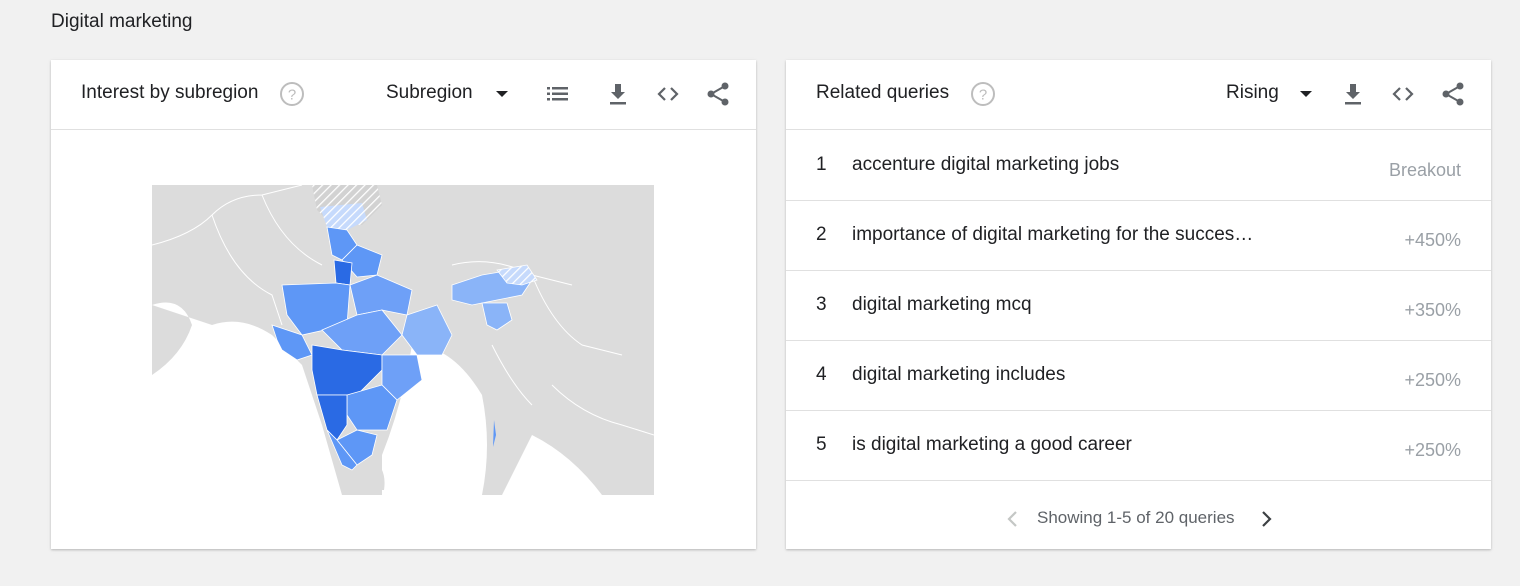 This screenshot has width=1520, height=586. Describe the element at coordinates (985, 165) in the screenshot. I see `query-text: accenture digital marketing jobs` at that location.